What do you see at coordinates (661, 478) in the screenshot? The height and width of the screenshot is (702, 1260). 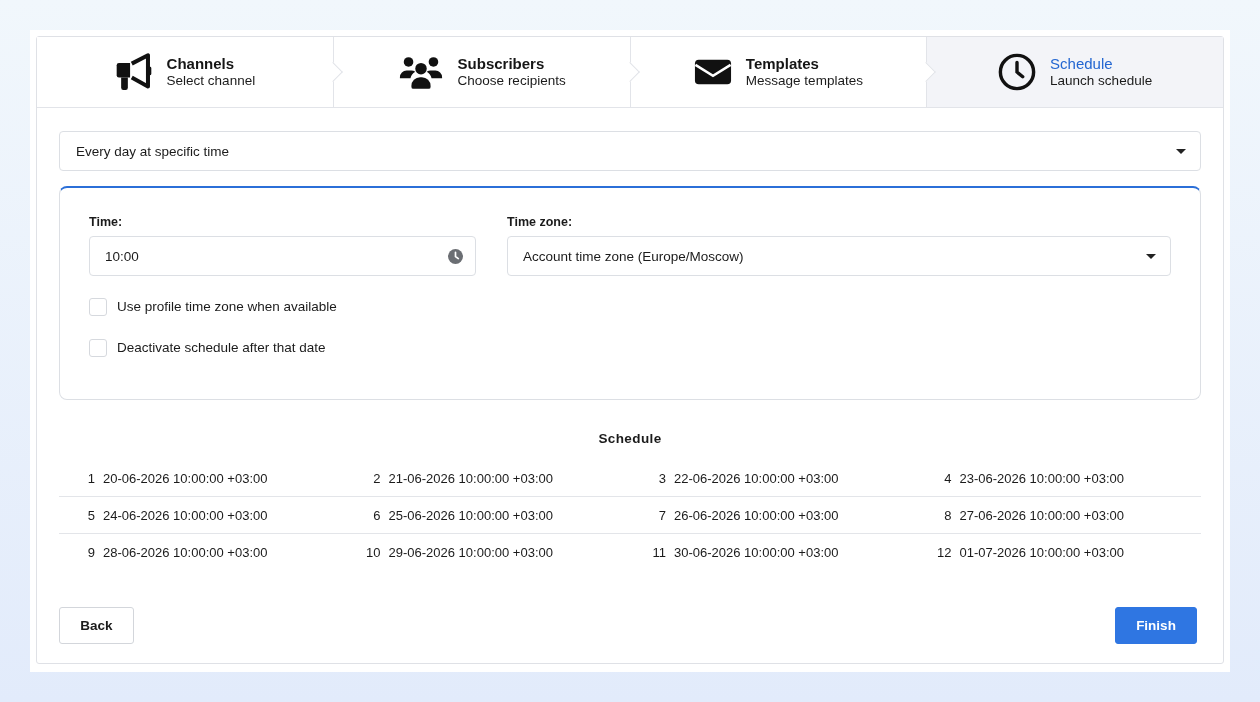 I see `entry-number: 3` at bounding box center [661, 478].